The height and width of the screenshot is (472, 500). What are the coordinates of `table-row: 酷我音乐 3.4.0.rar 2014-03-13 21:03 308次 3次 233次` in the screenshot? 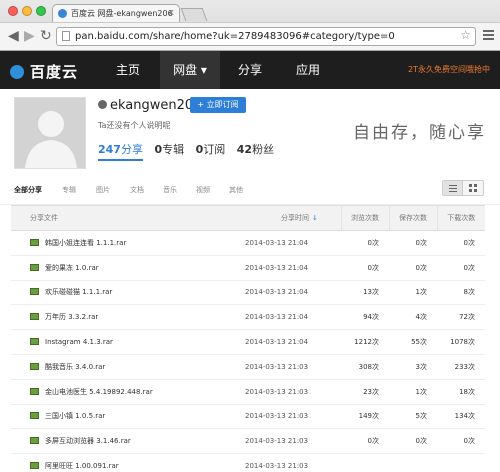 It's located at (248, 367).